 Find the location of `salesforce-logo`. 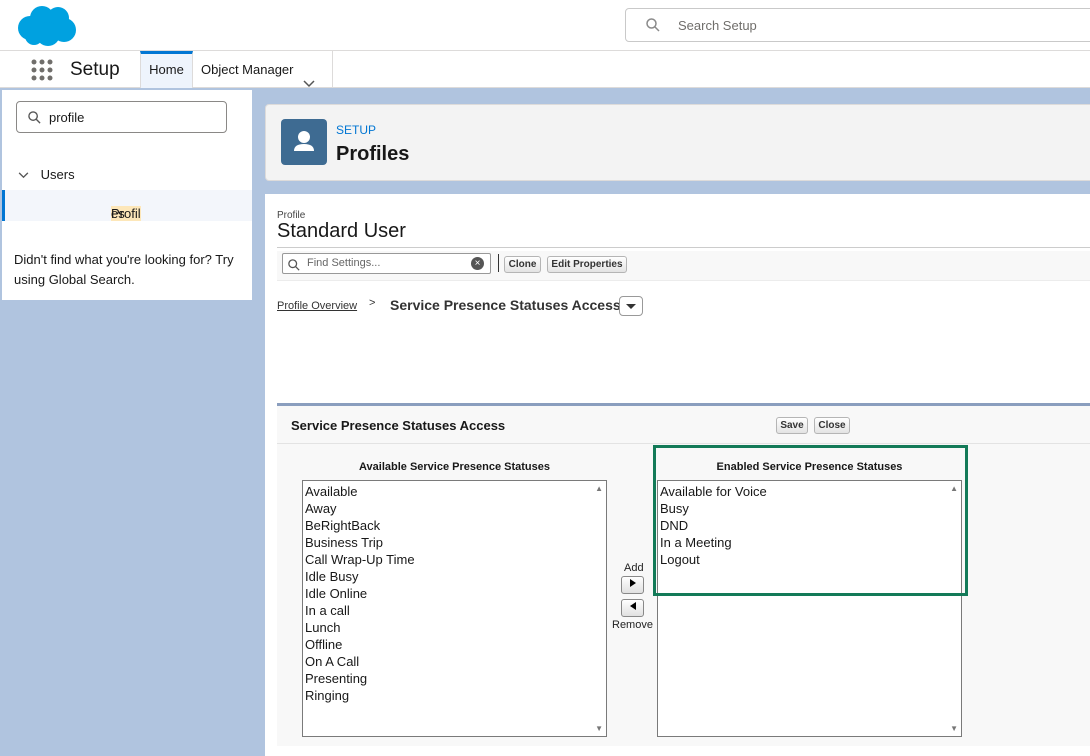

salesforce-logo is located at coordinates (47, 26).